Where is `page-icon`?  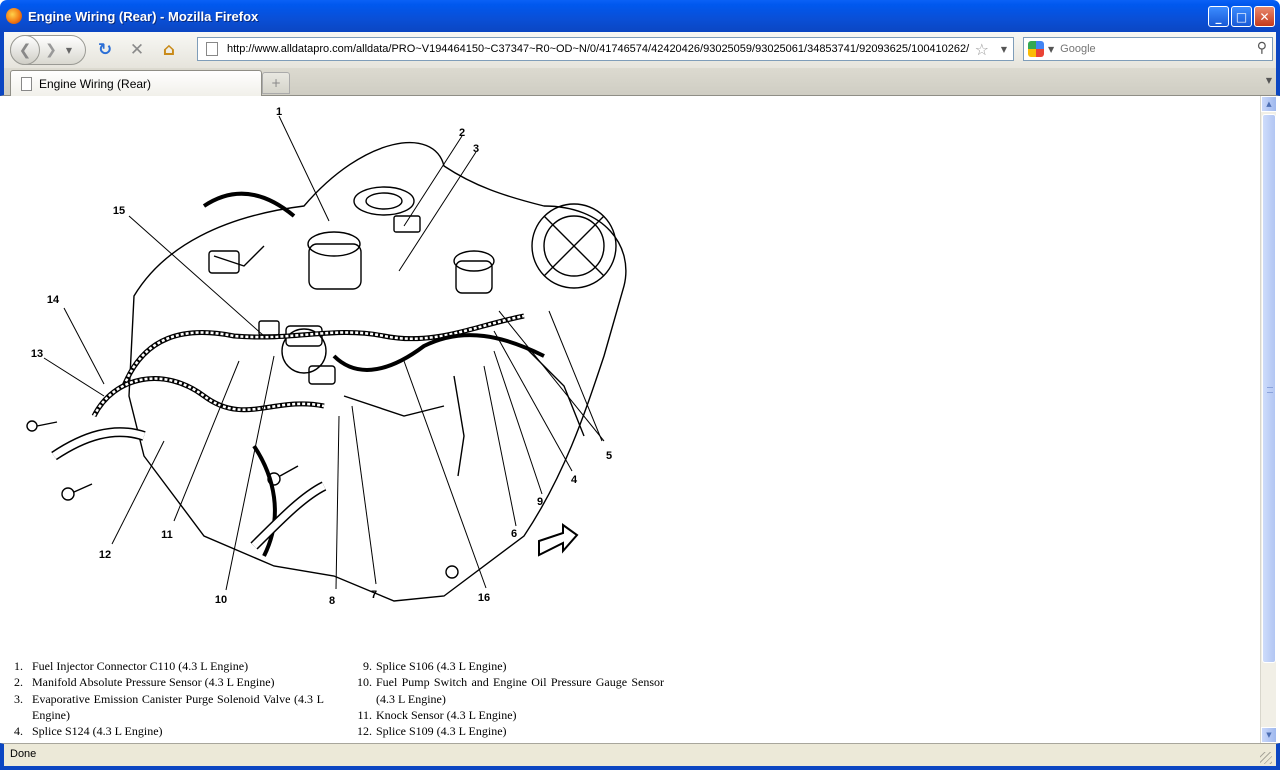
page-icon is located at coordinates (212, 49).